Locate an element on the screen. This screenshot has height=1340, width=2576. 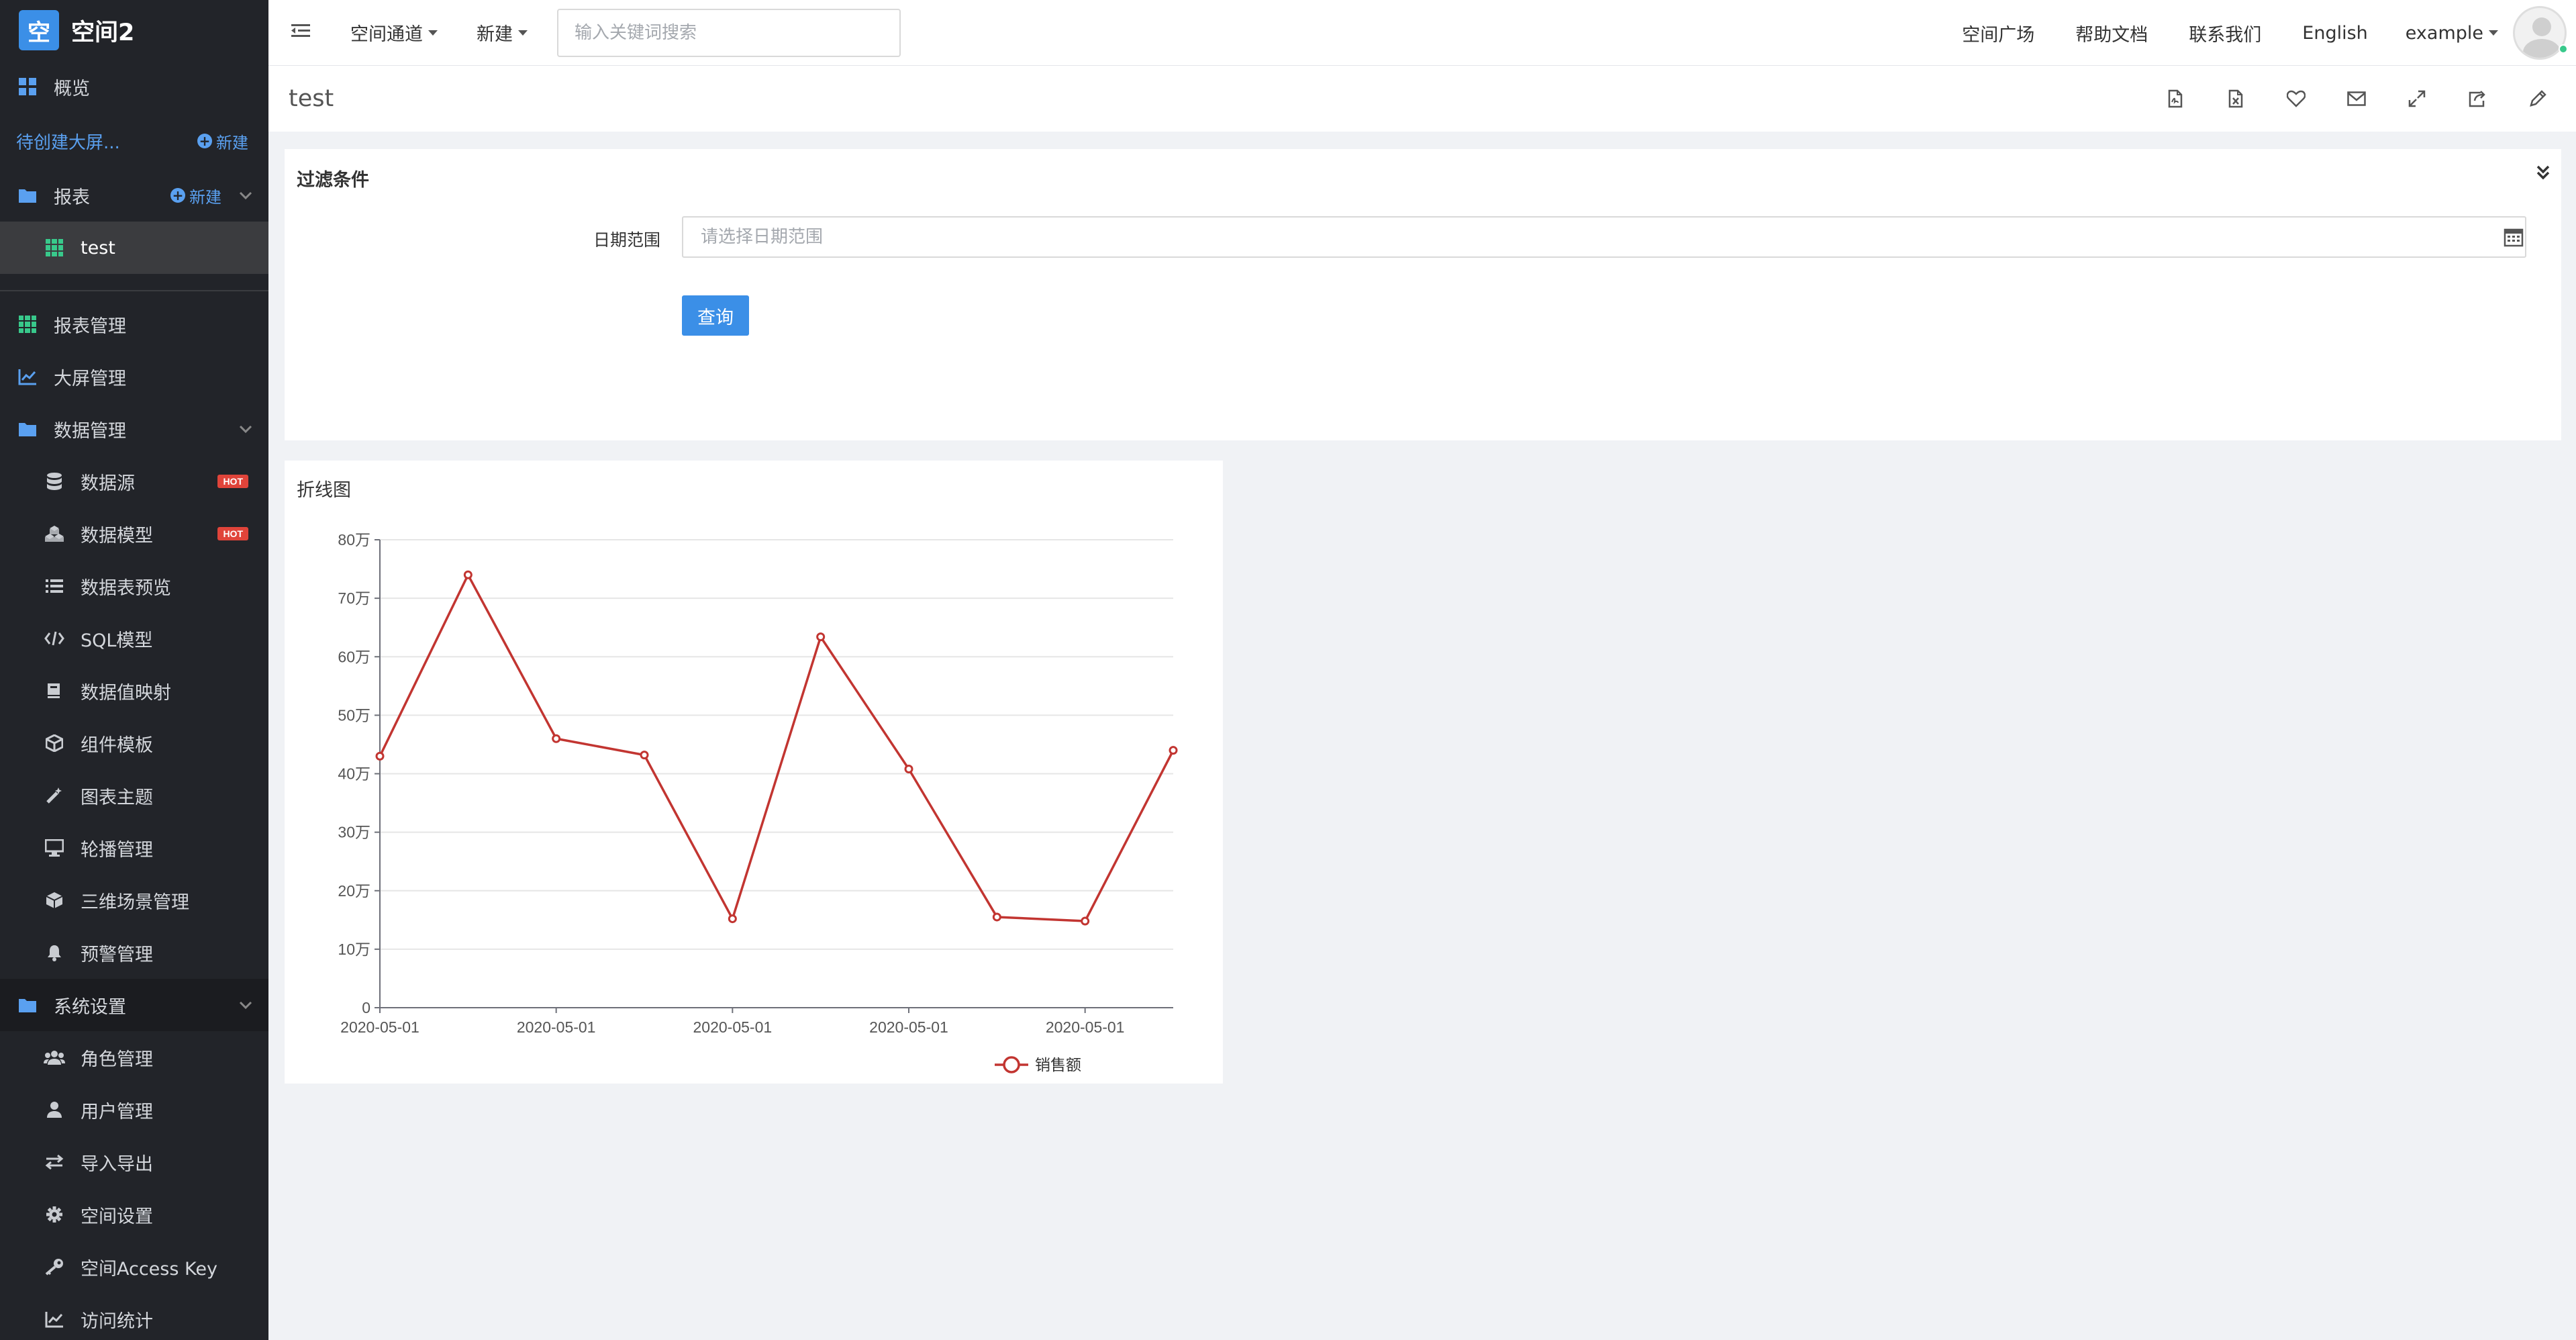
brand: 空 空间2 is located at coordinates (134, 30).